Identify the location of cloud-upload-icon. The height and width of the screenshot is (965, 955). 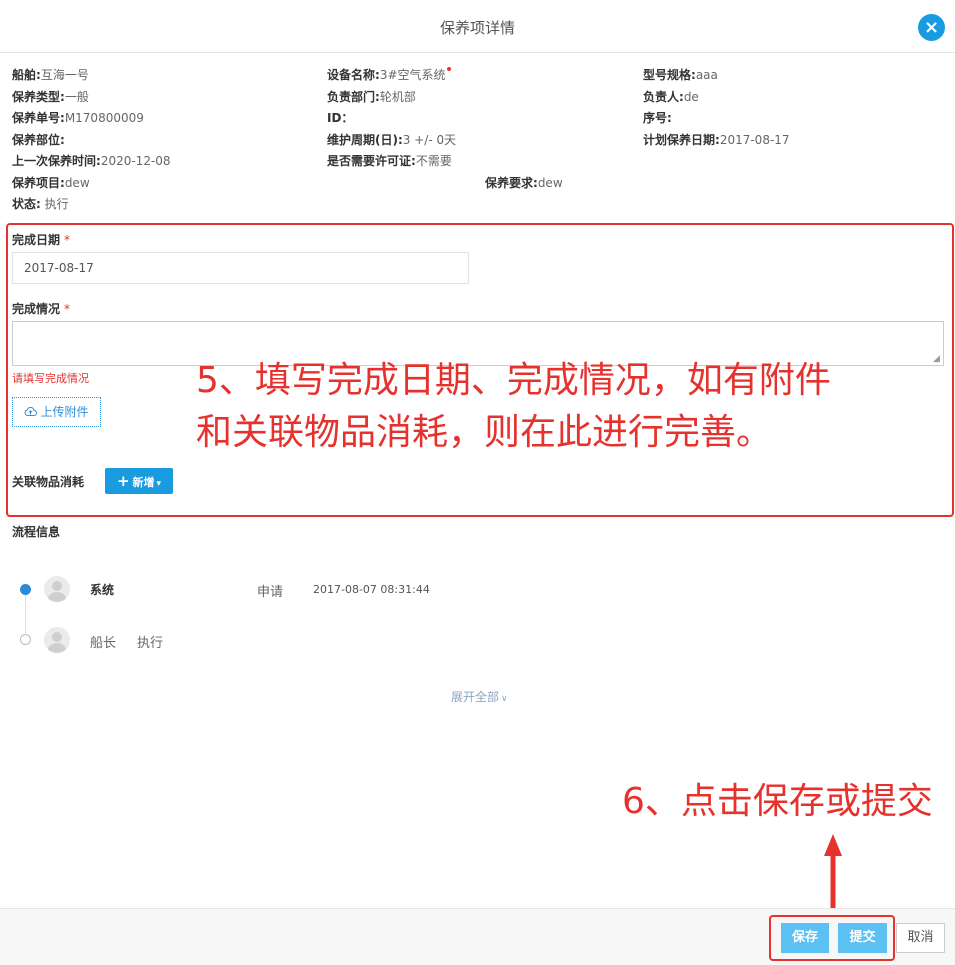
(31, 411).